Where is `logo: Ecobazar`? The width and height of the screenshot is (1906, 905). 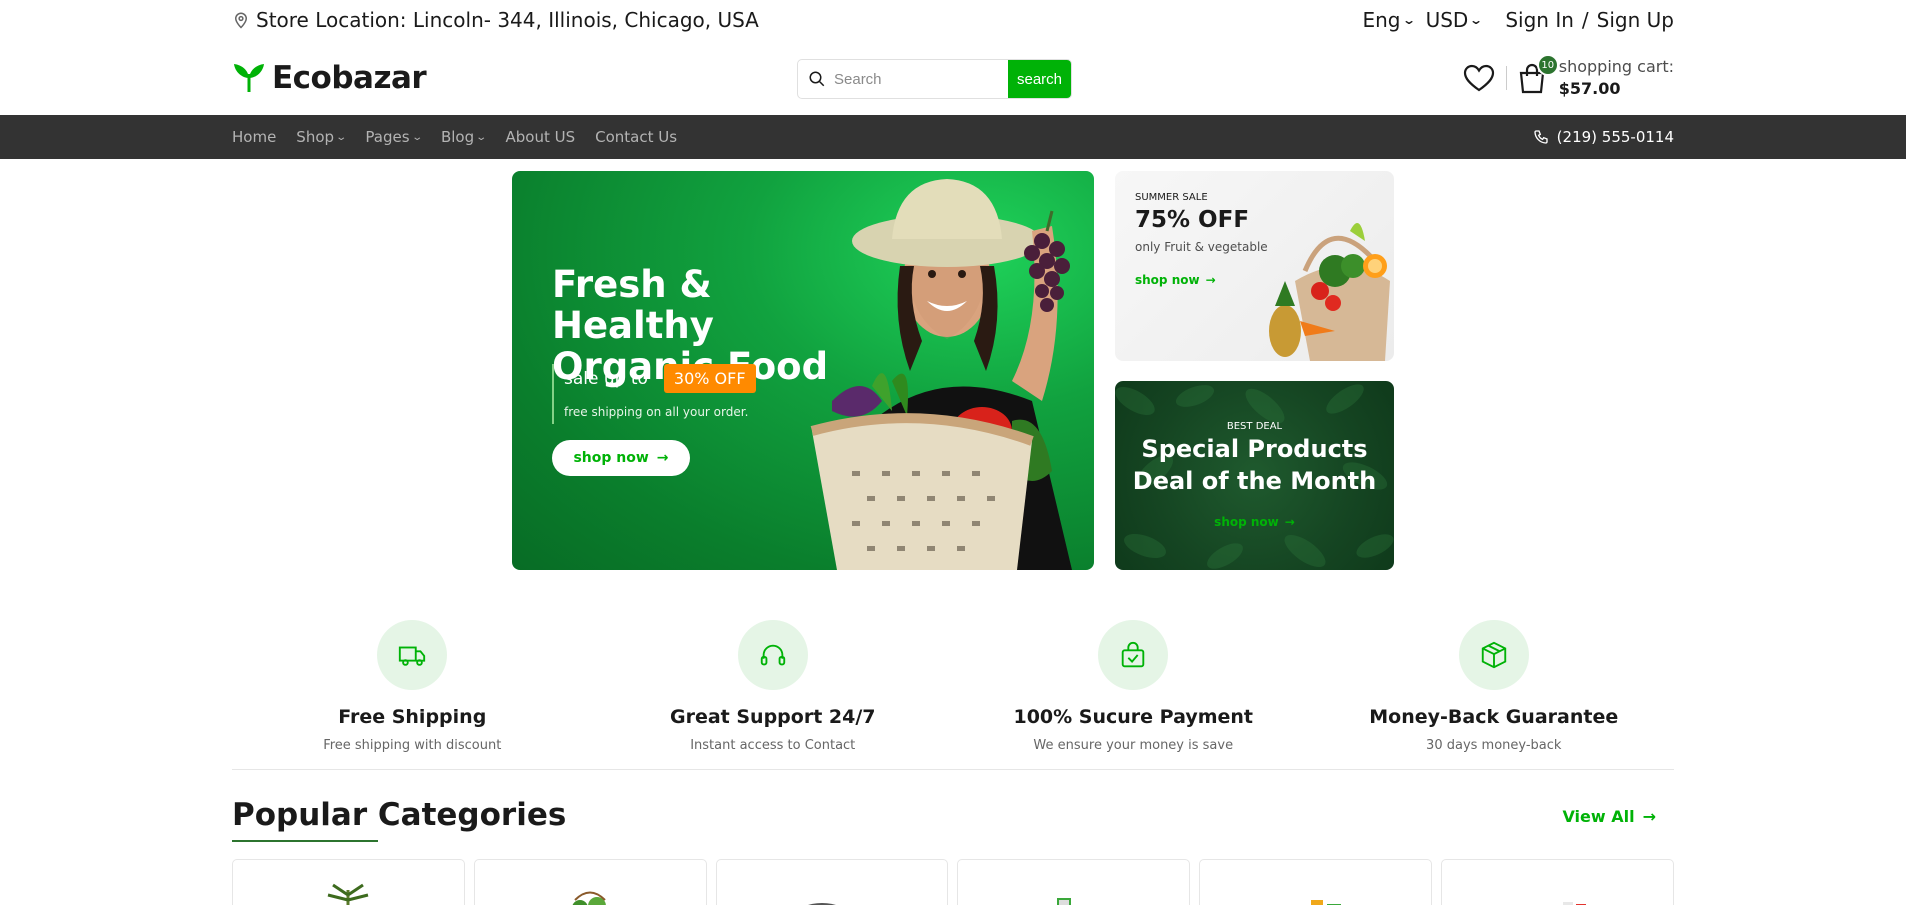
logo: Ecobazar is located at coordinates (329, 78).